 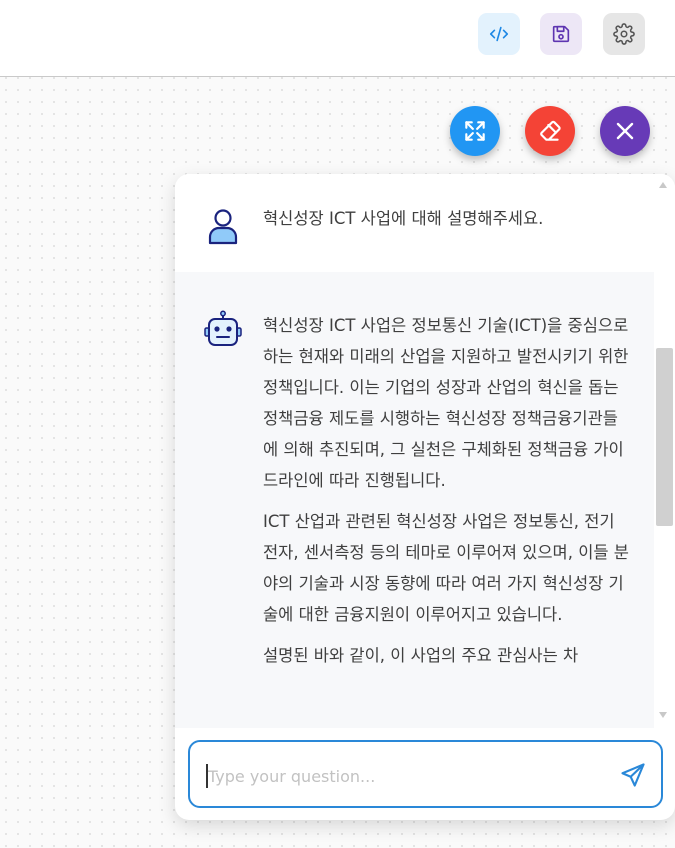 I want to click on code-view-button, so click(x=499, y=34).